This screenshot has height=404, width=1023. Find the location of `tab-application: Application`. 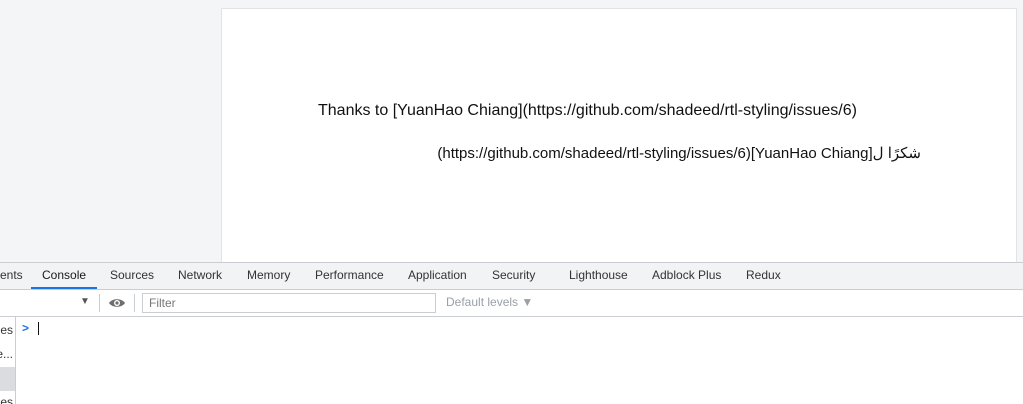

tab-application: Application is located at coordinates (437, 276).